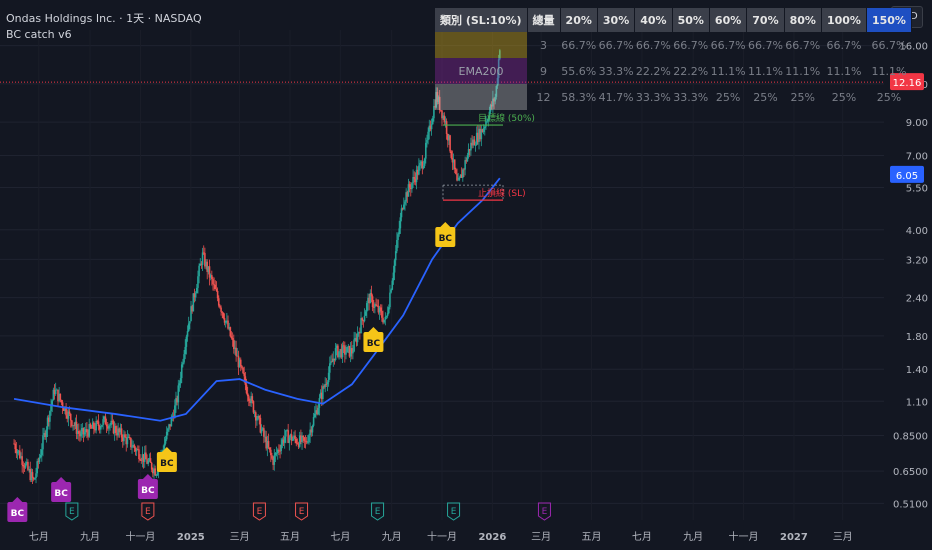  What do you see at coordinates (765, 20) in the screenshot?
I see `stats-header-70: 70%` at bounding box center [765, 20].